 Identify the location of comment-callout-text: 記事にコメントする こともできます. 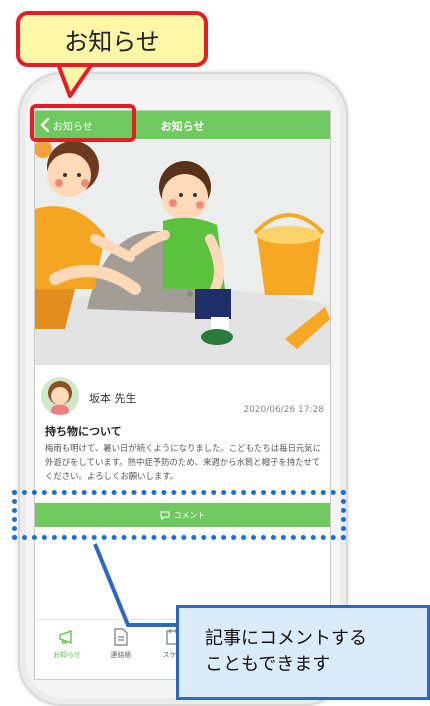
(286, 652).